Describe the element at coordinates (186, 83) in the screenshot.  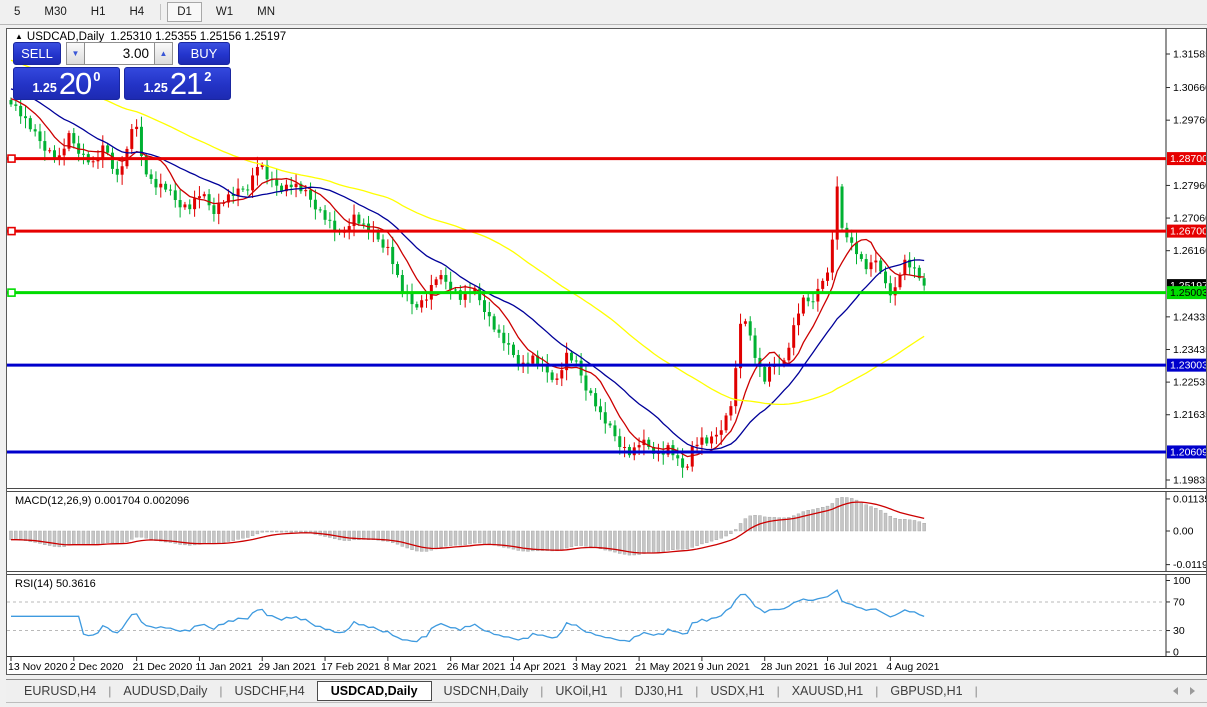
I see `ask-price-big: 21` at that location.